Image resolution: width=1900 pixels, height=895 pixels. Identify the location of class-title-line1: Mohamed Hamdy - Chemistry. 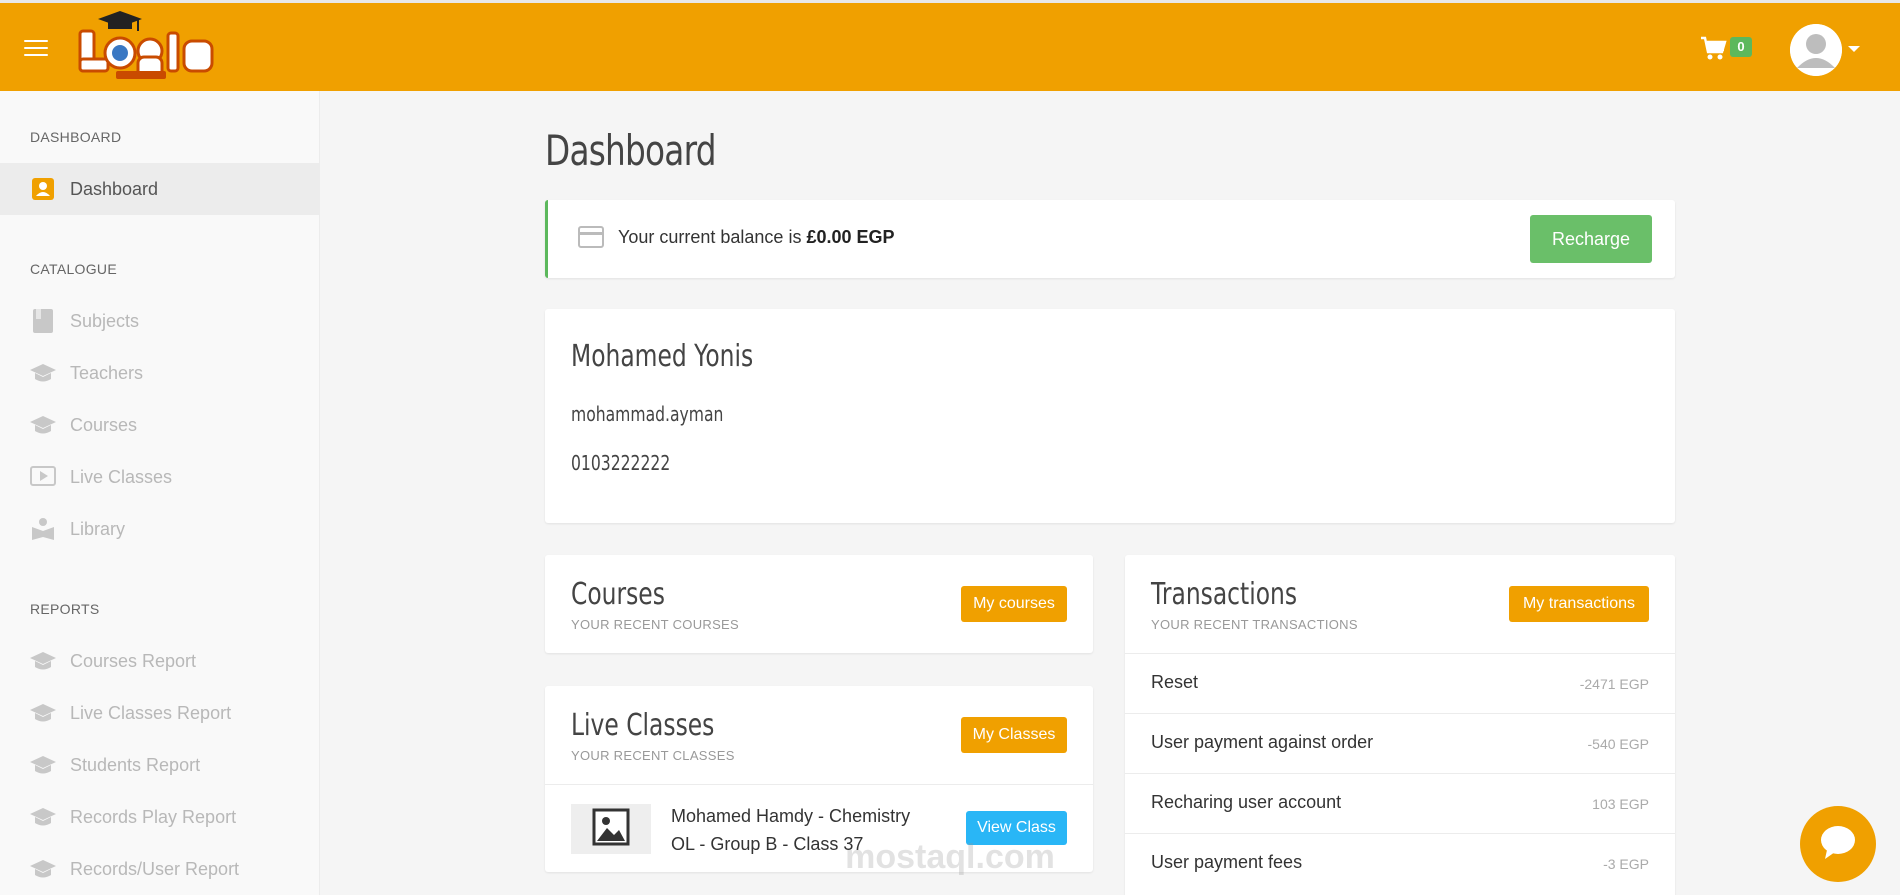
(791, 816).